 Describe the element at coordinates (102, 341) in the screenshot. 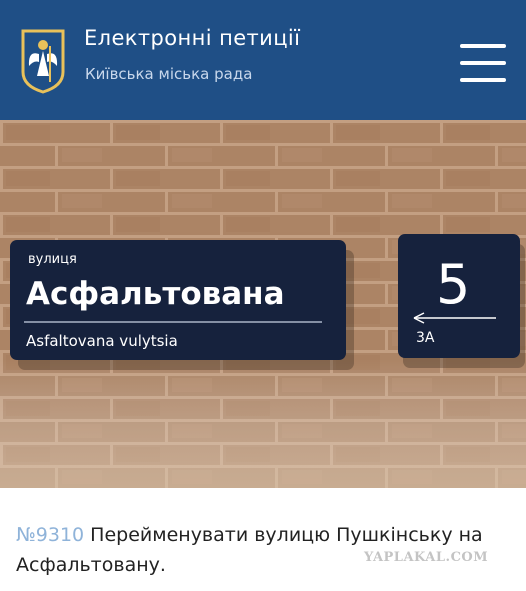

I see `street-sign-transliteration: Asfaltovana vulytsia` at that location.